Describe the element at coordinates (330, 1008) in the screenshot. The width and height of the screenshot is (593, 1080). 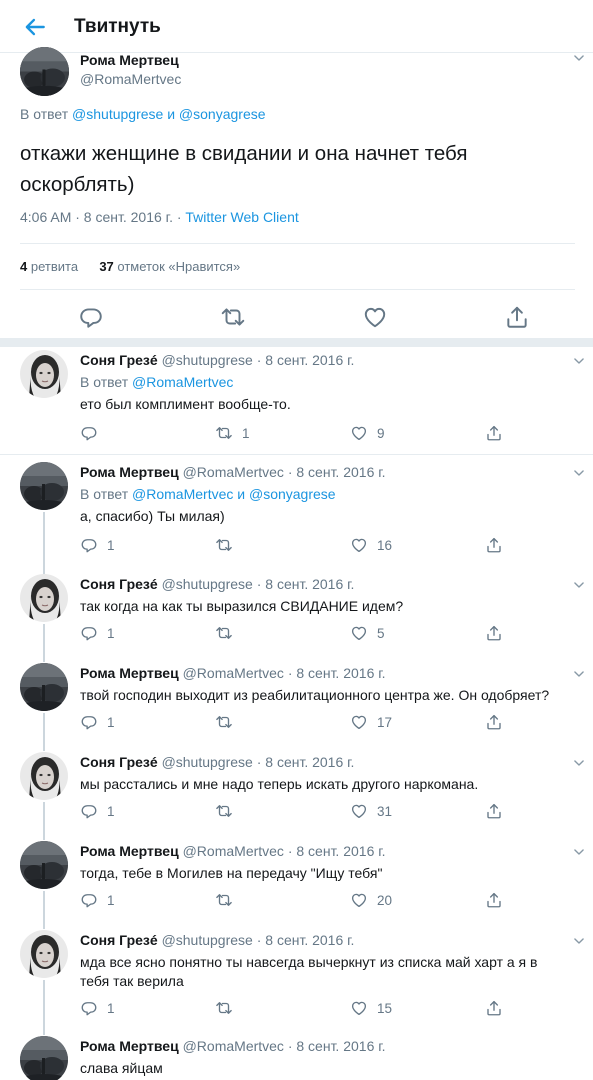
I see `tweet-actions: 1 15` at that location.